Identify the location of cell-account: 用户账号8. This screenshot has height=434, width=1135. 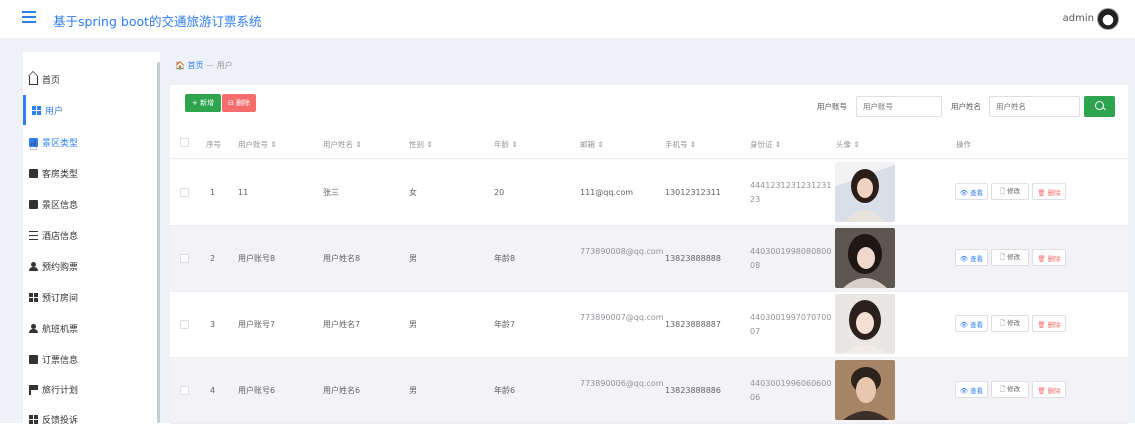
(257, 258).